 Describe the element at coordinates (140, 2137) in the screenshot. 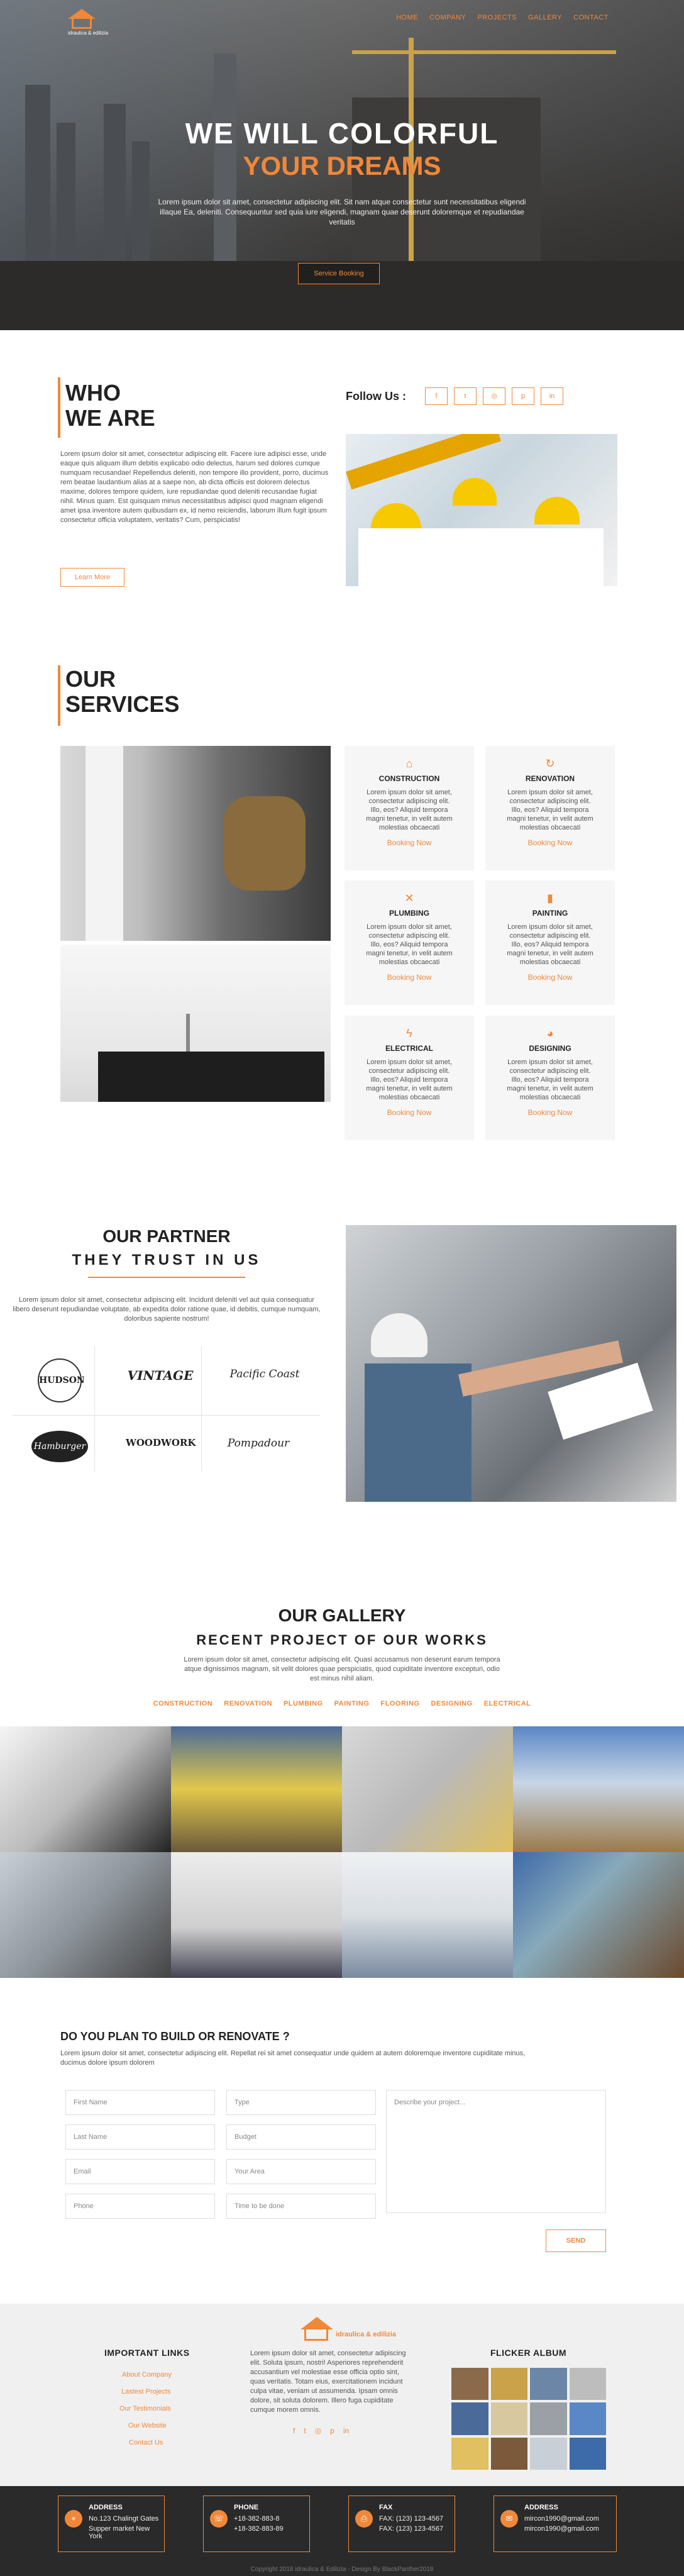

I see `last-name-field: Last Name` at that location.